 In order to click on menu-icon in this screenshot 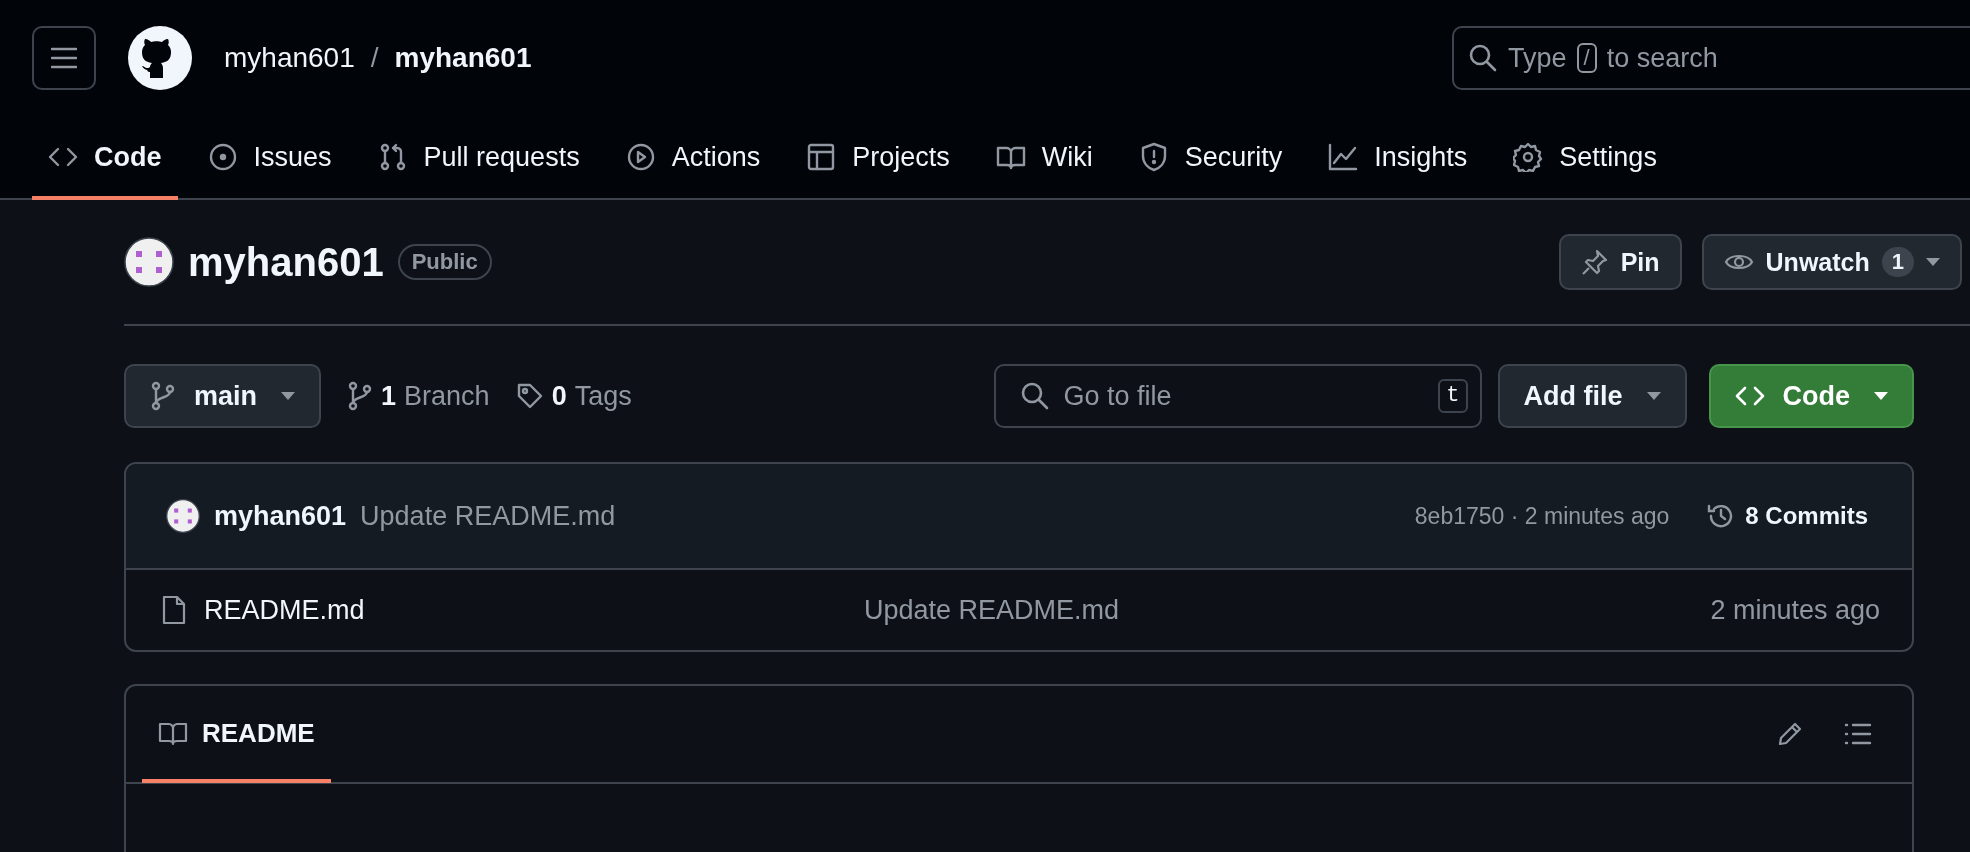, I will do `click(64, 58)`.